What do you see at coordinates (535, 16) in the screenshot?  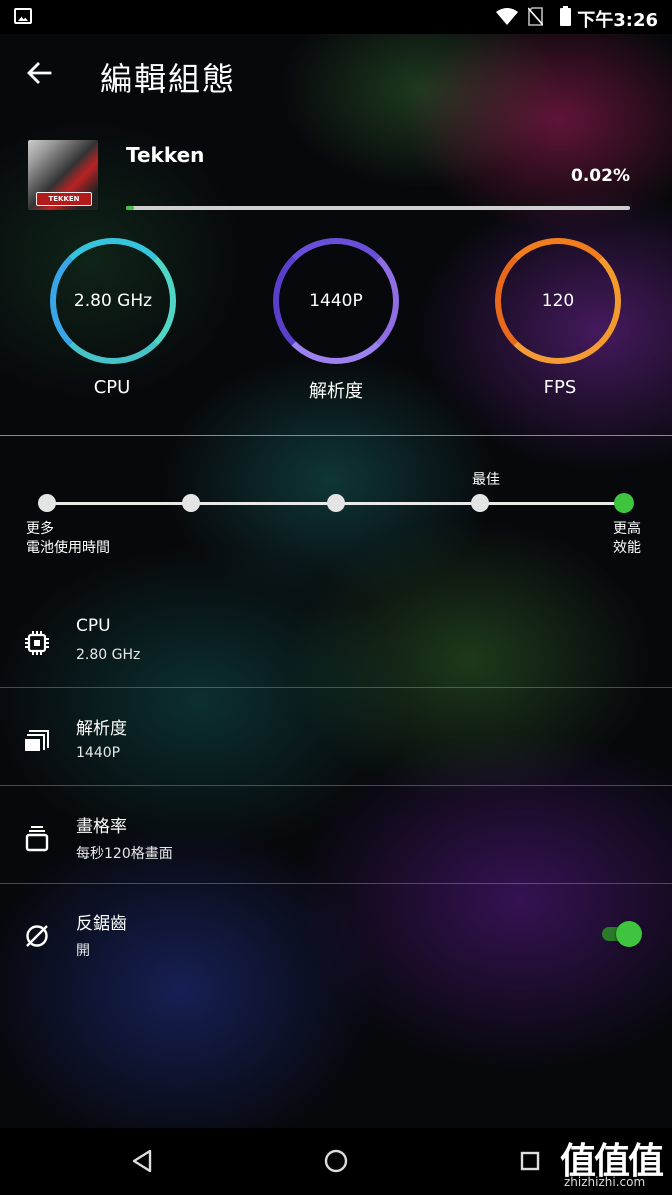 I see `no-sim-icon` at bounding box center [535, 16].